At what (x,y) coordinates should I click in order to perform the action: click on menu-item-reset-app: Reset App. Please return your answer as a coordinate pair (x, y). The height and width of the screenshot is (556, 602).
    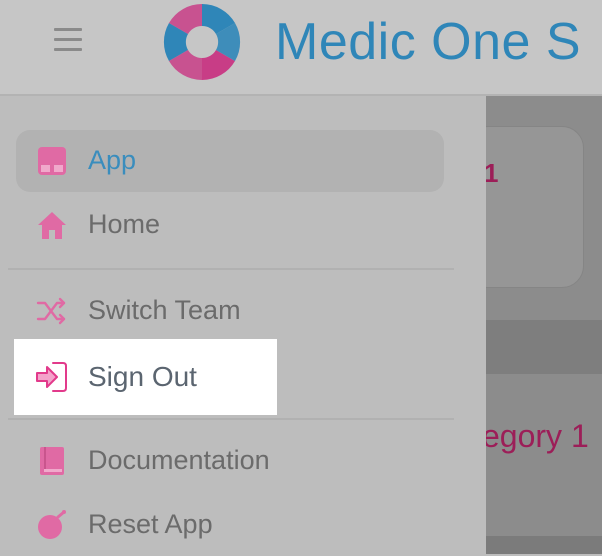
    Looking at the image, I should click on (230, 525).